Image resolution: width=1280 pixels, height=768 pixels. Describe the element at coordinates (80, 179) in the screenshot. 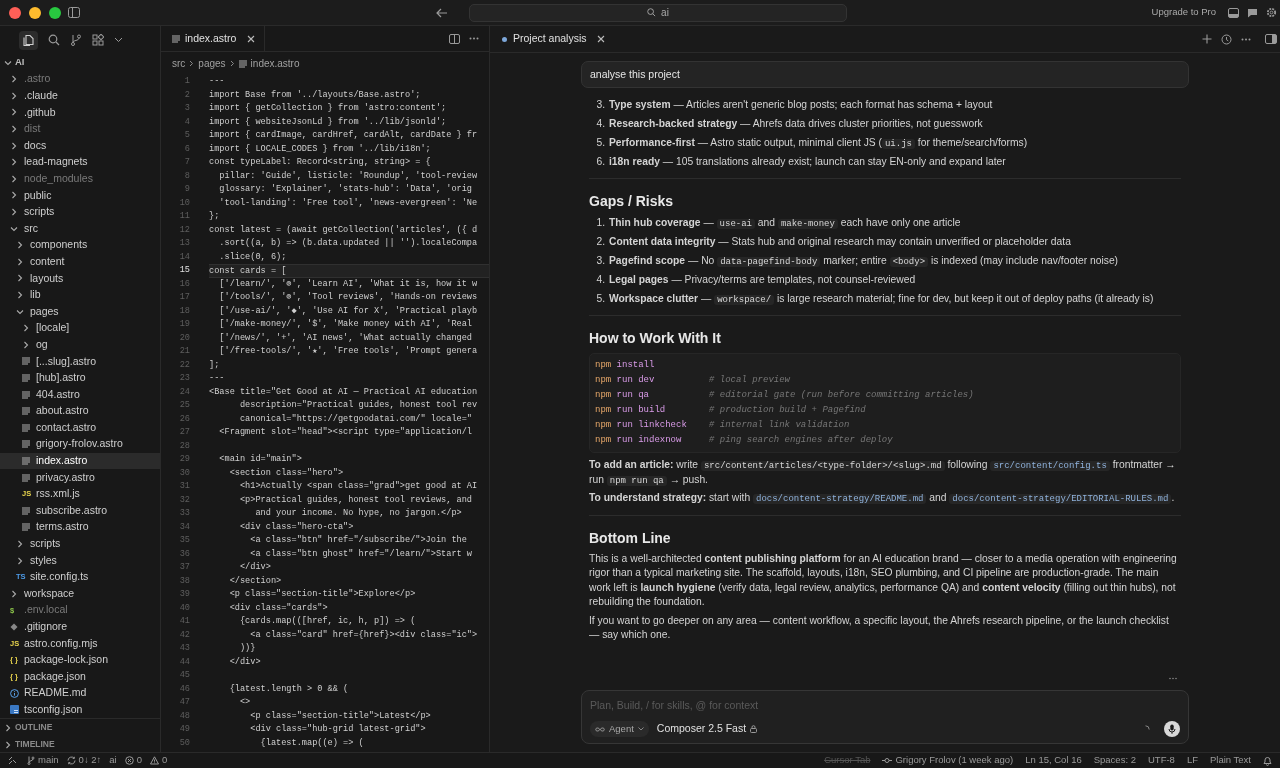

I see `folder-item: node_modules` at that location.